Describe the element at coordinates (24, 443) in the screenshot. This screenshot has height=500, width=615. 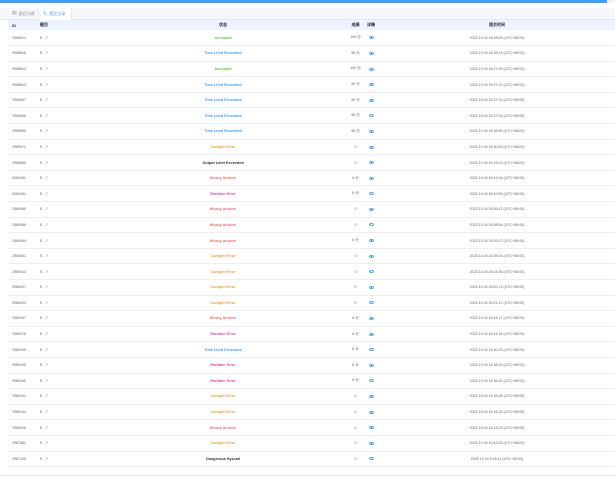
I see `submission-id: 2987582` at that location.